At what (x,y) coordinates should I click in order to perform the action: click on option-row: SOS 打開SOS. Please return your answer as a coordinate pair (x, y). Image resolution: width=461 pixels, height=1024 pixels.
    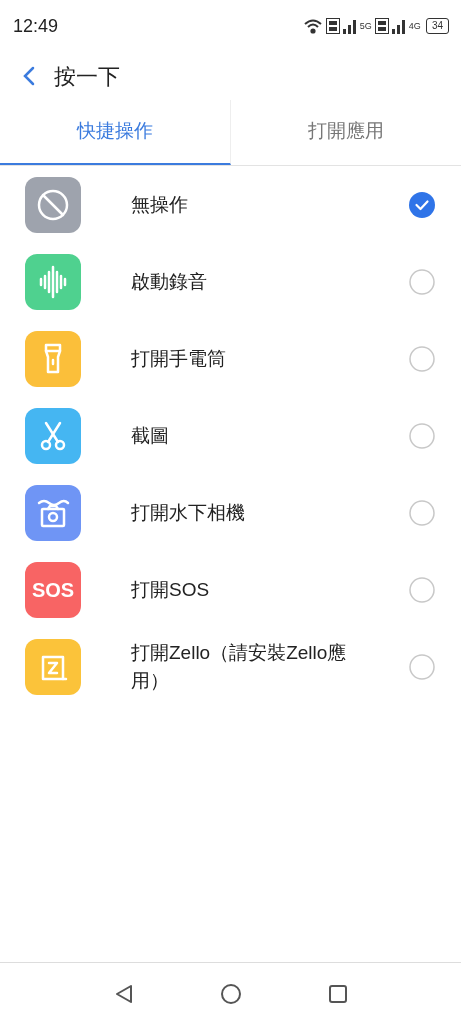
    Looking at the image, I should click on (230, 589).